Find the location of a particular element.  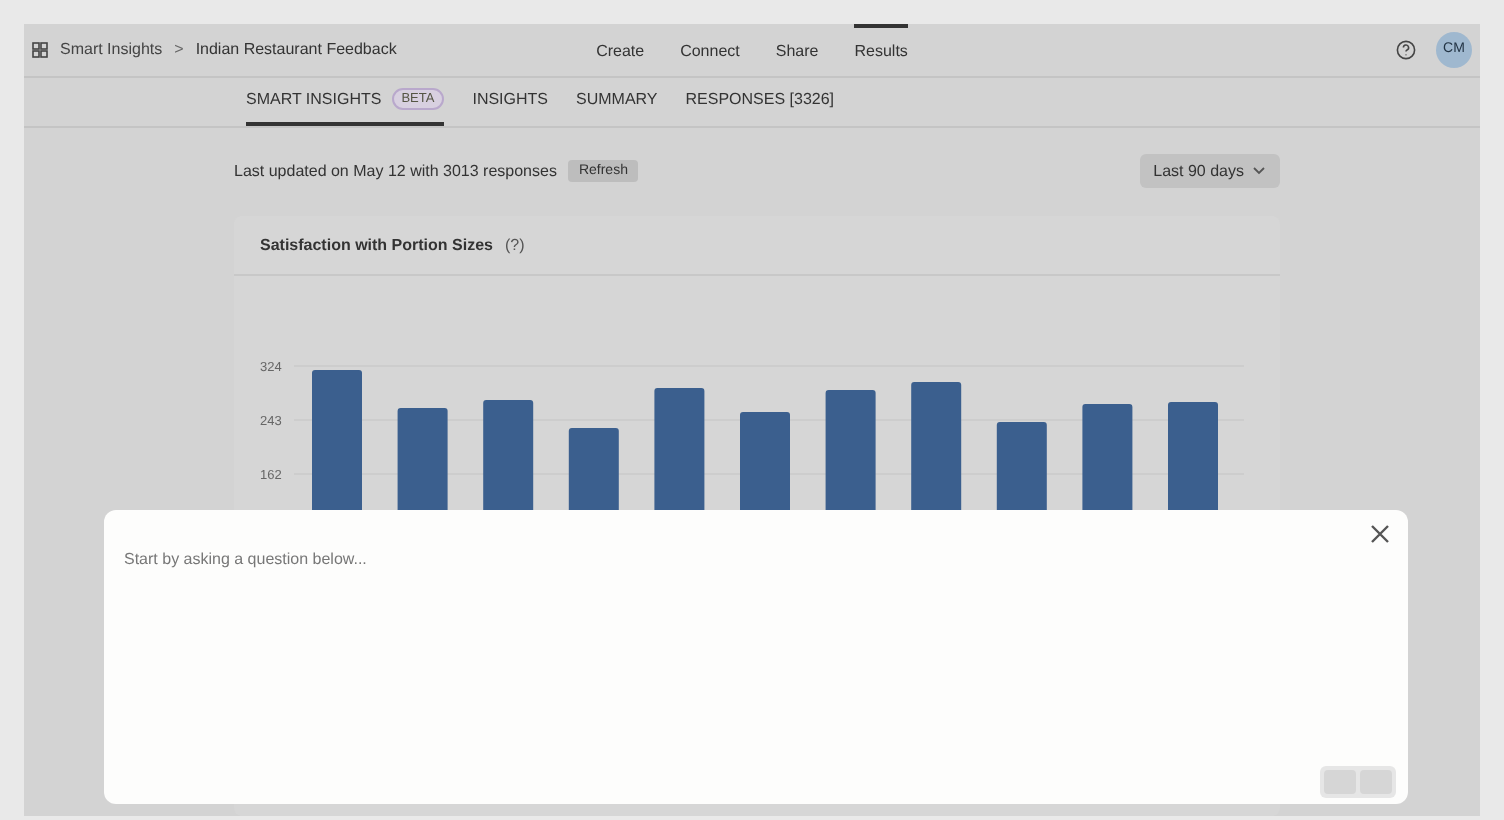

section-tab: INSIGHTS is located at coordinates (510, 101).